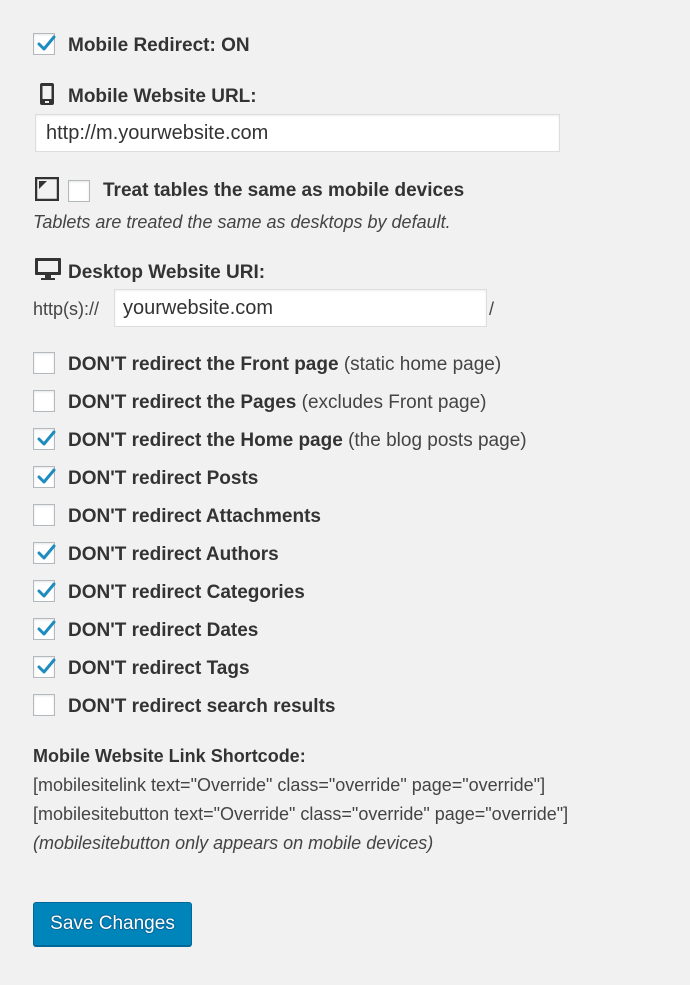  I want to click on option-label: DON'T redirect Dates, so click(163, 631).